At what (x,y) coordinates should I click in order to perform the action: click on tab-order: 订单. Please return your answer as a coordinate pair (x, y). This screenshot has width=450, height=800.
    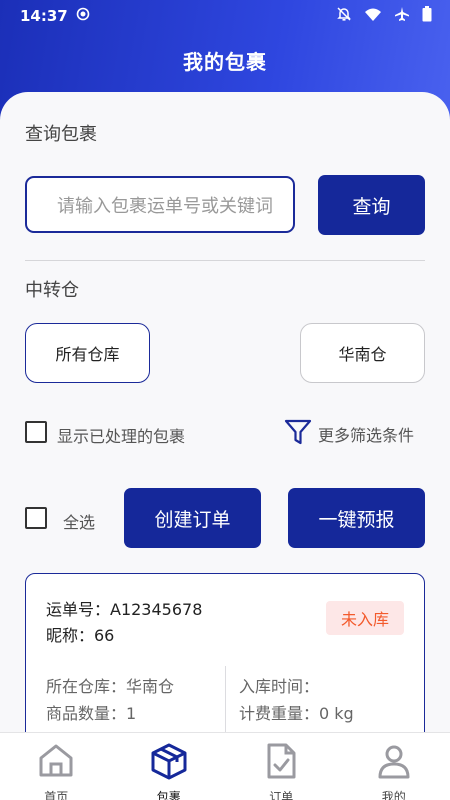
    Looking at the image, I should click on (281, 766).